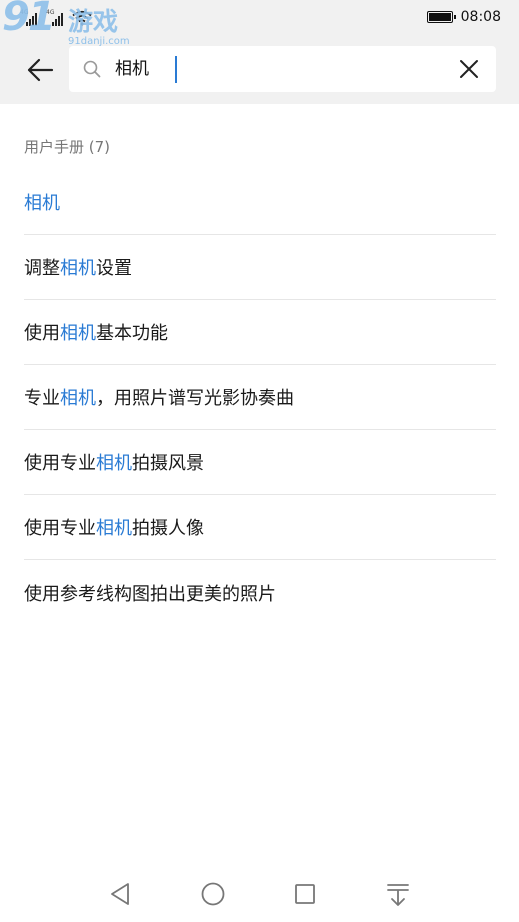 The height and width of the screenshot is (922, 519). I want to click on result-item: 调整 相机 设置, so click(260, 267).